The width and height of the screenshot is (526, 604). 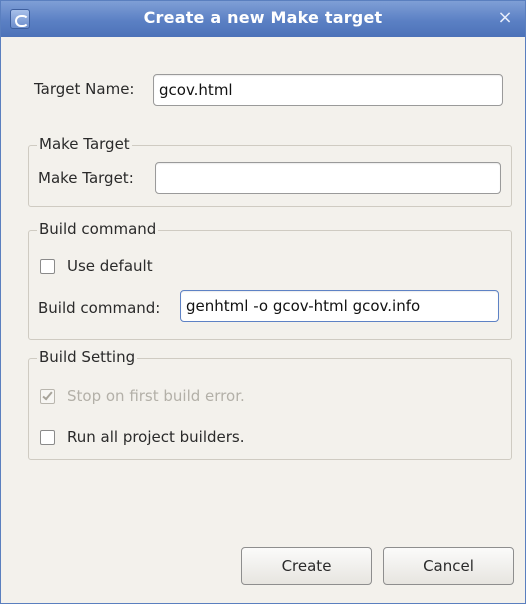 I want to click on dialog-title: Create a new Make target, so click(x=263, y=17).